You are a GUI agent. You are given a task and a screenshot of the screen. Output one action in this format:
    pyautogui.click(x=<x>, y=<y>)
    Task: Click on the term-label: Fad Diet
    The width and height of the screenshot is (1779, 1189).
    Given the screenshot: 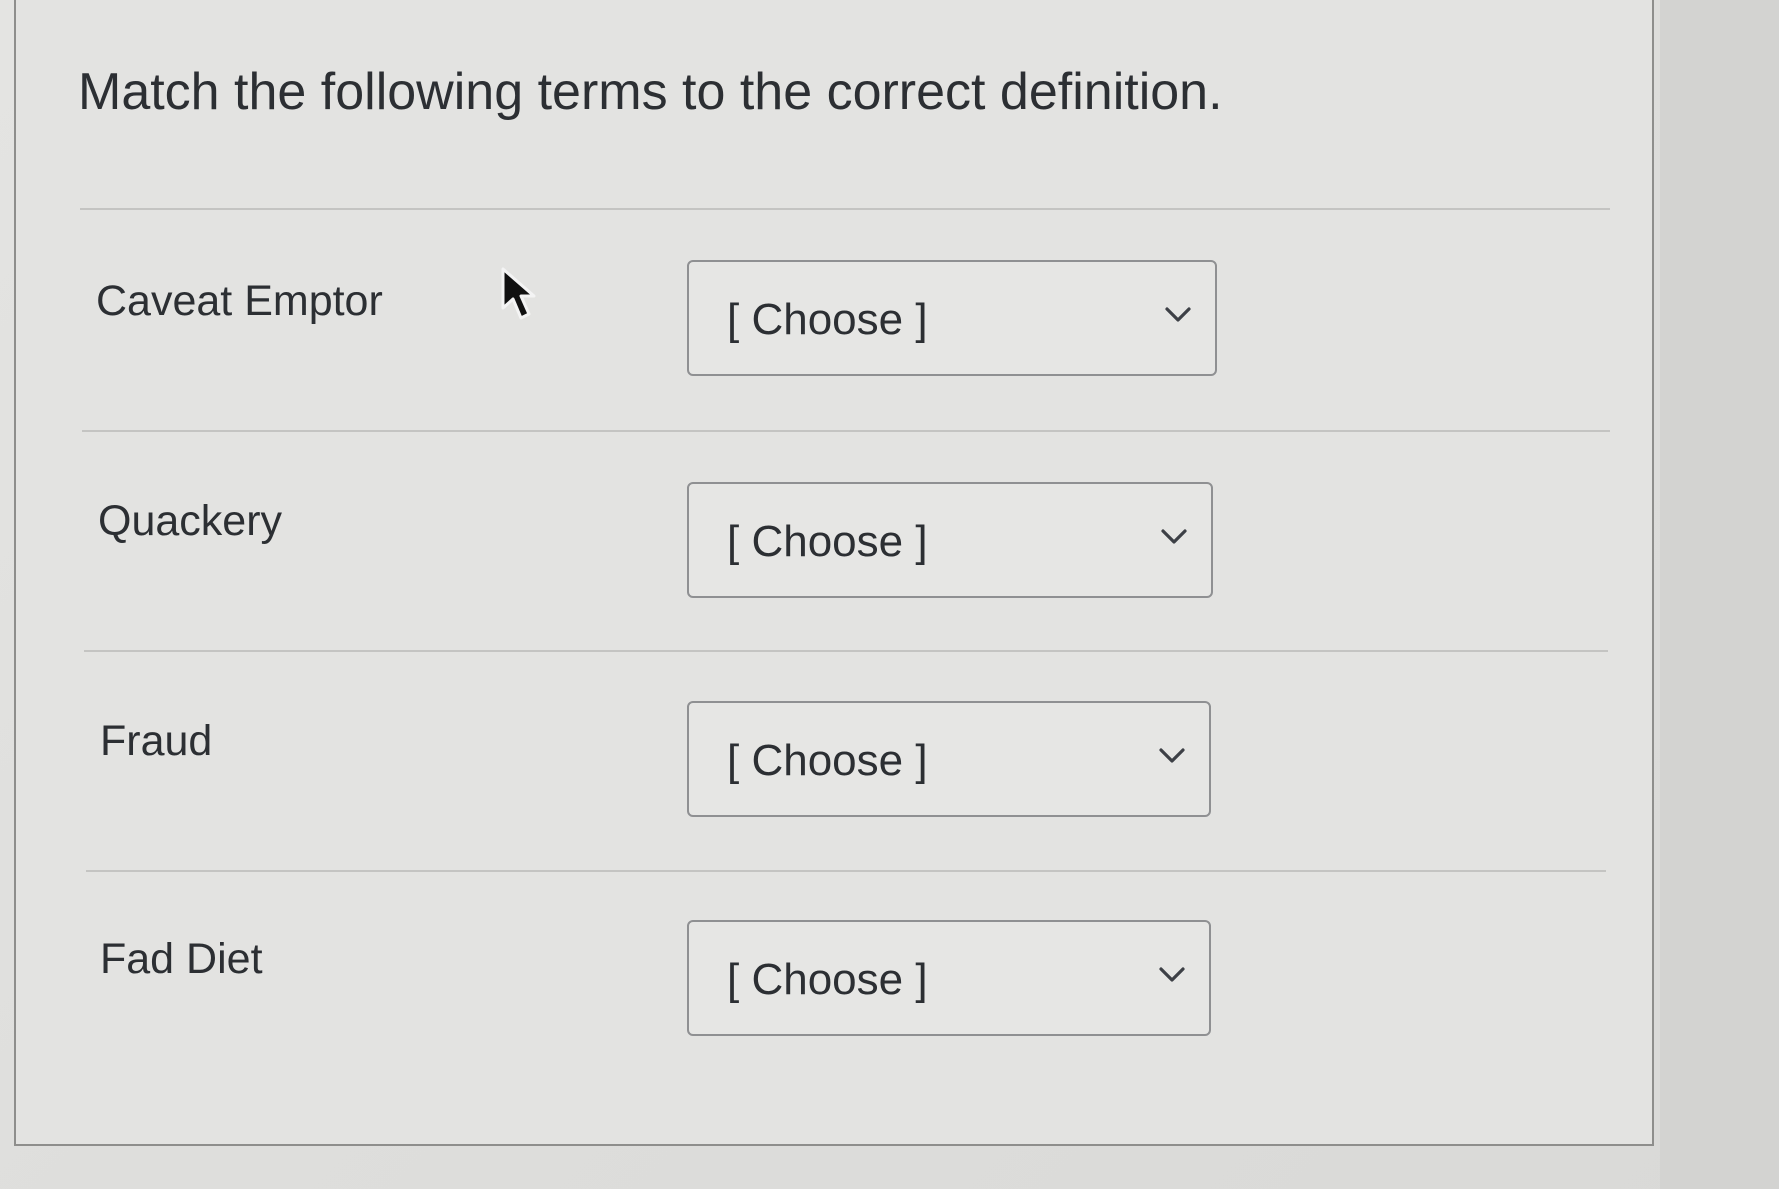 What is the action you would take?
    pyautogui.click(x=181, y=959)
    